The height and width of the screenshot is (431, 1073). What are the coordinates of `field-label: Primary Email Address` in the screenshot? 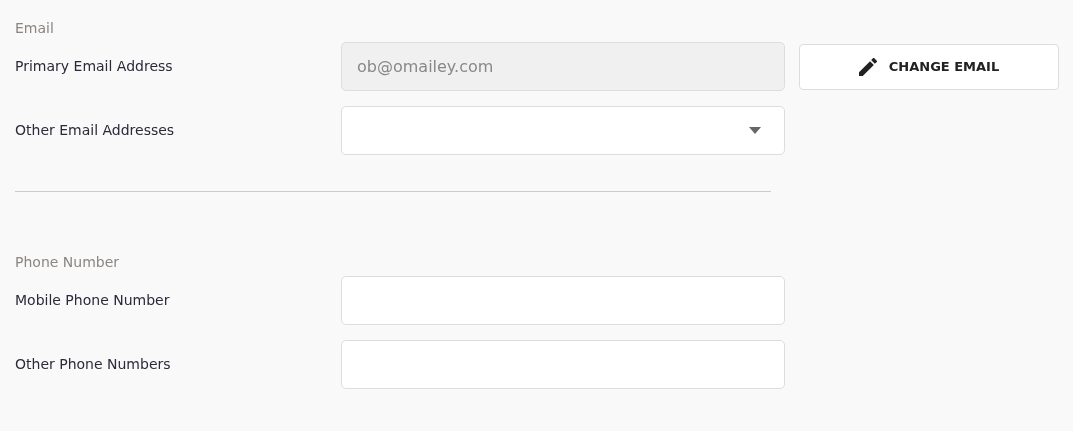 It's located at (94, 66).